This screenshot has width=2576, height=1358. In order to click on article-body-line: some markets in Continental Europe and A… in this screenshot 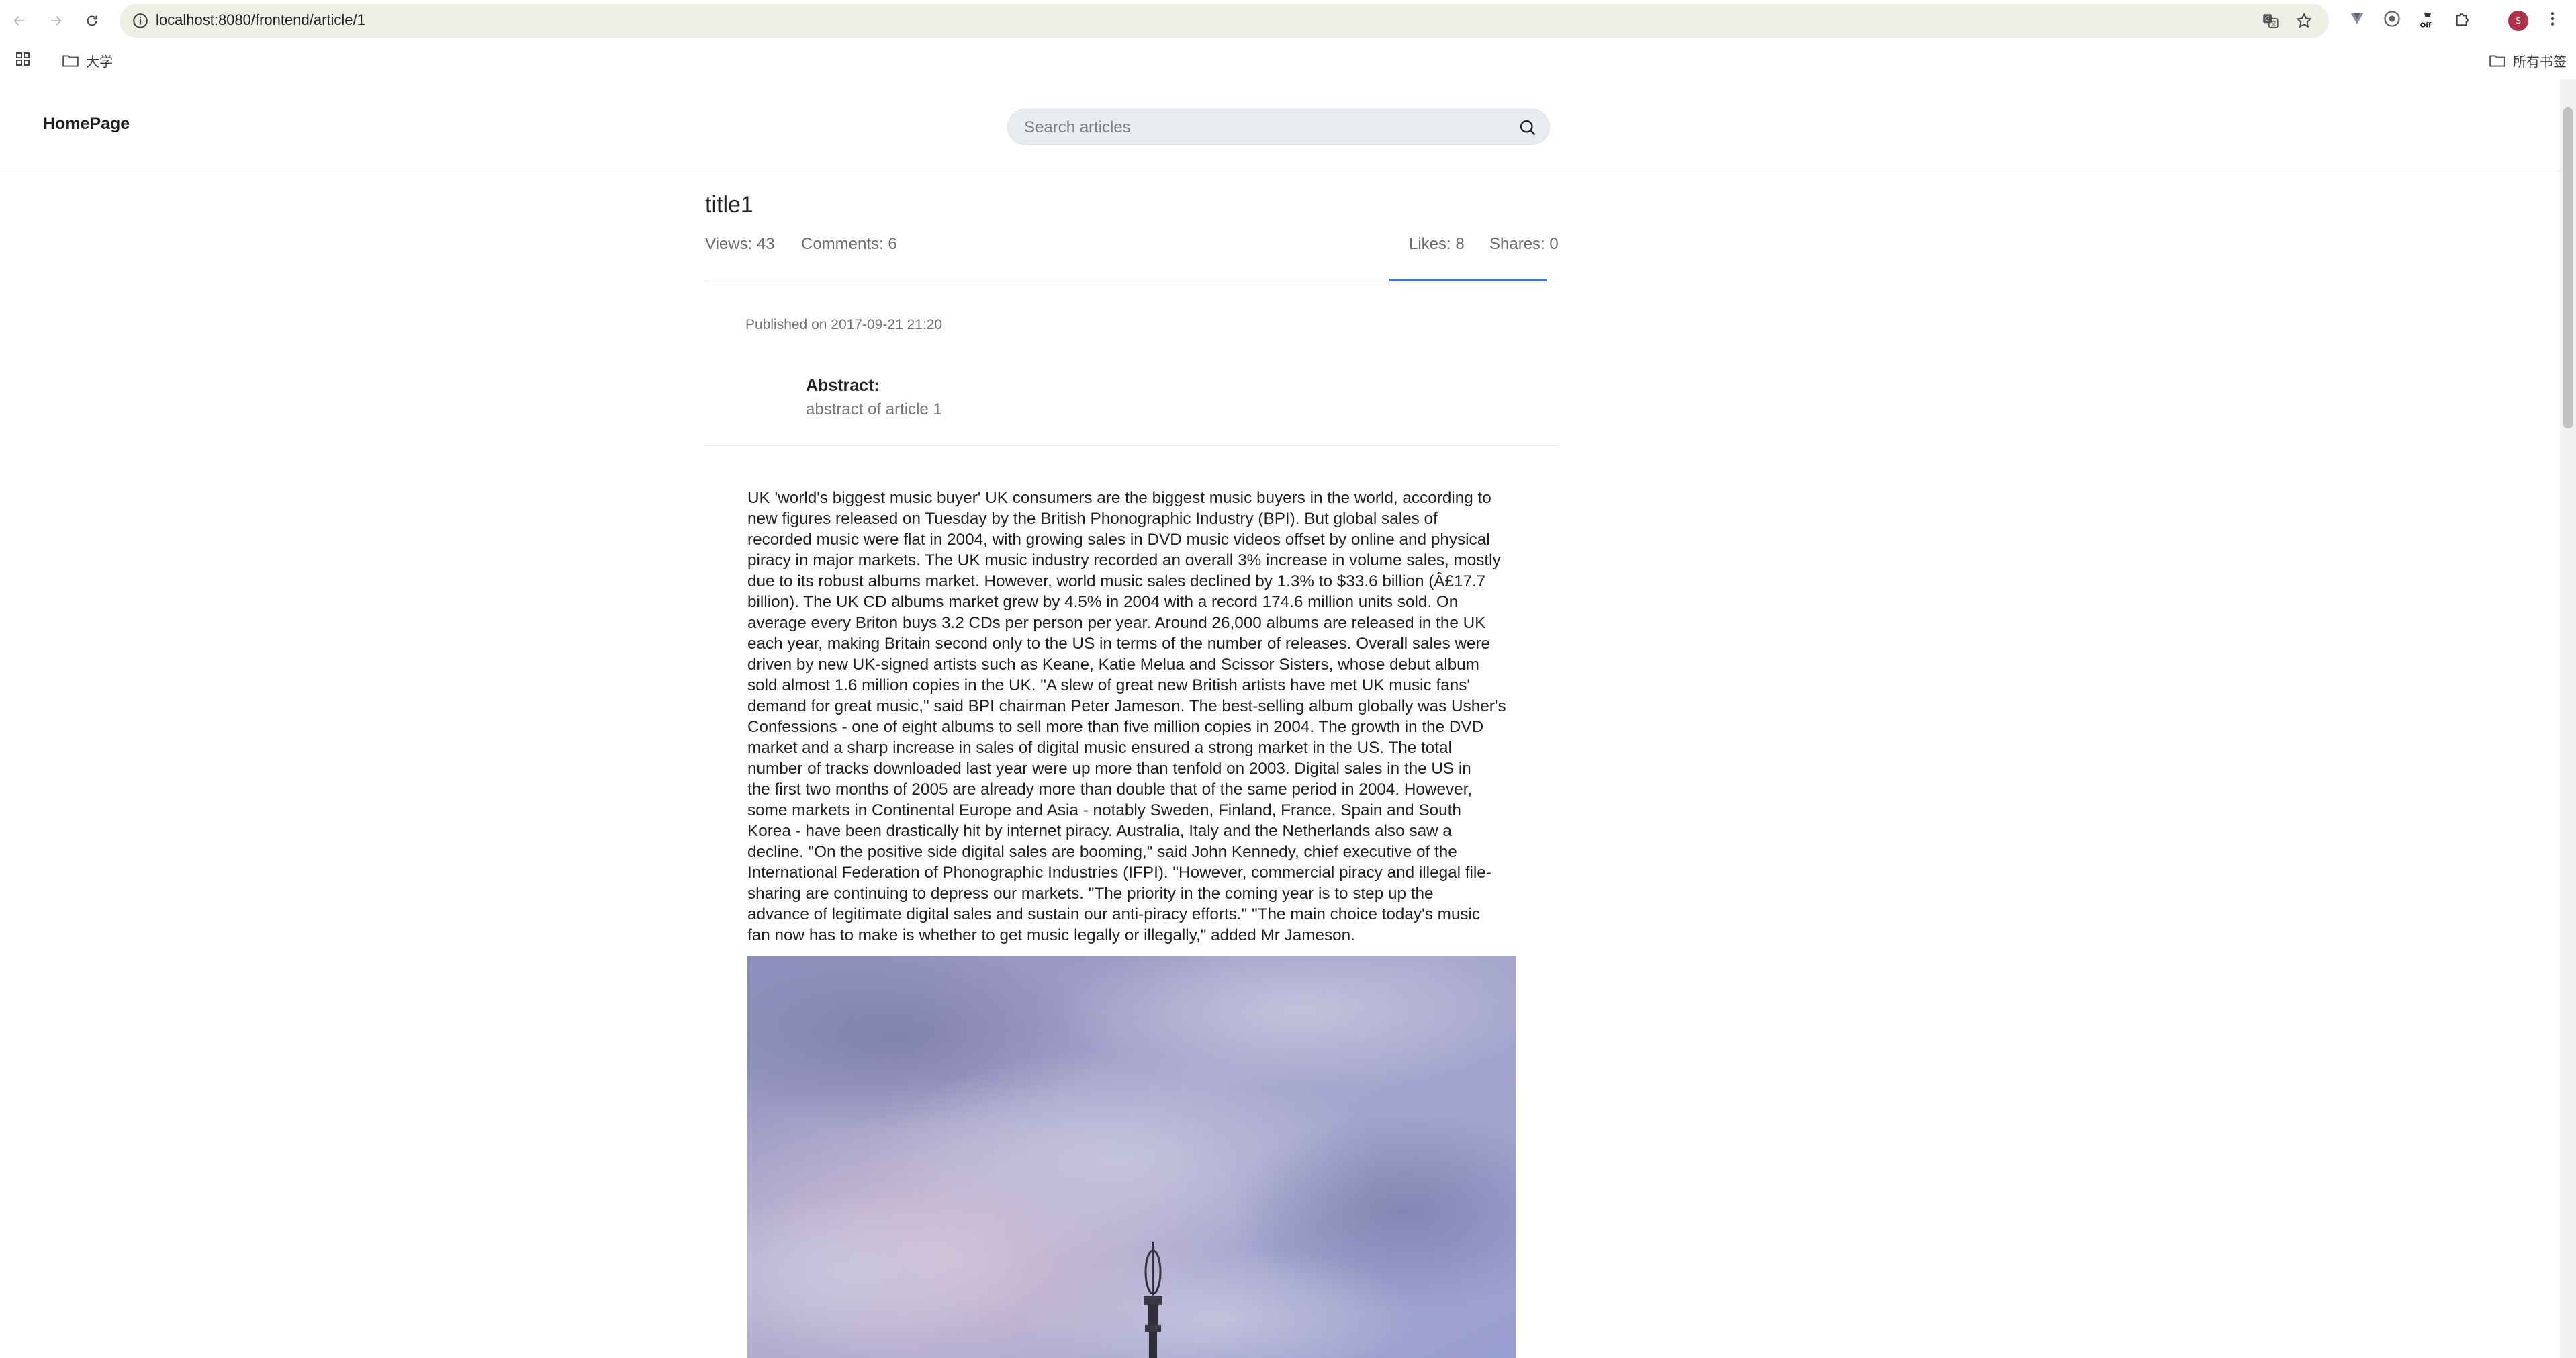, I will do `click(1104, 810)`.